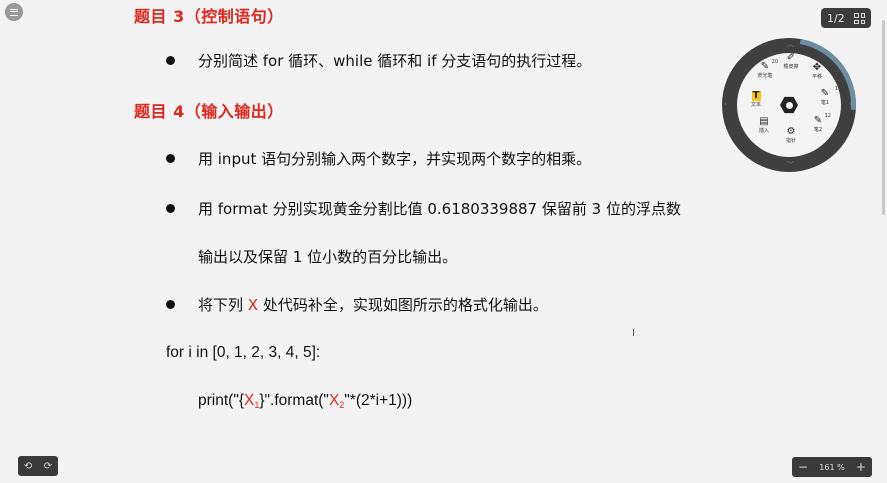 This screenshot has height=483, width=887. I want to click on menu-button, so click(14, 12).